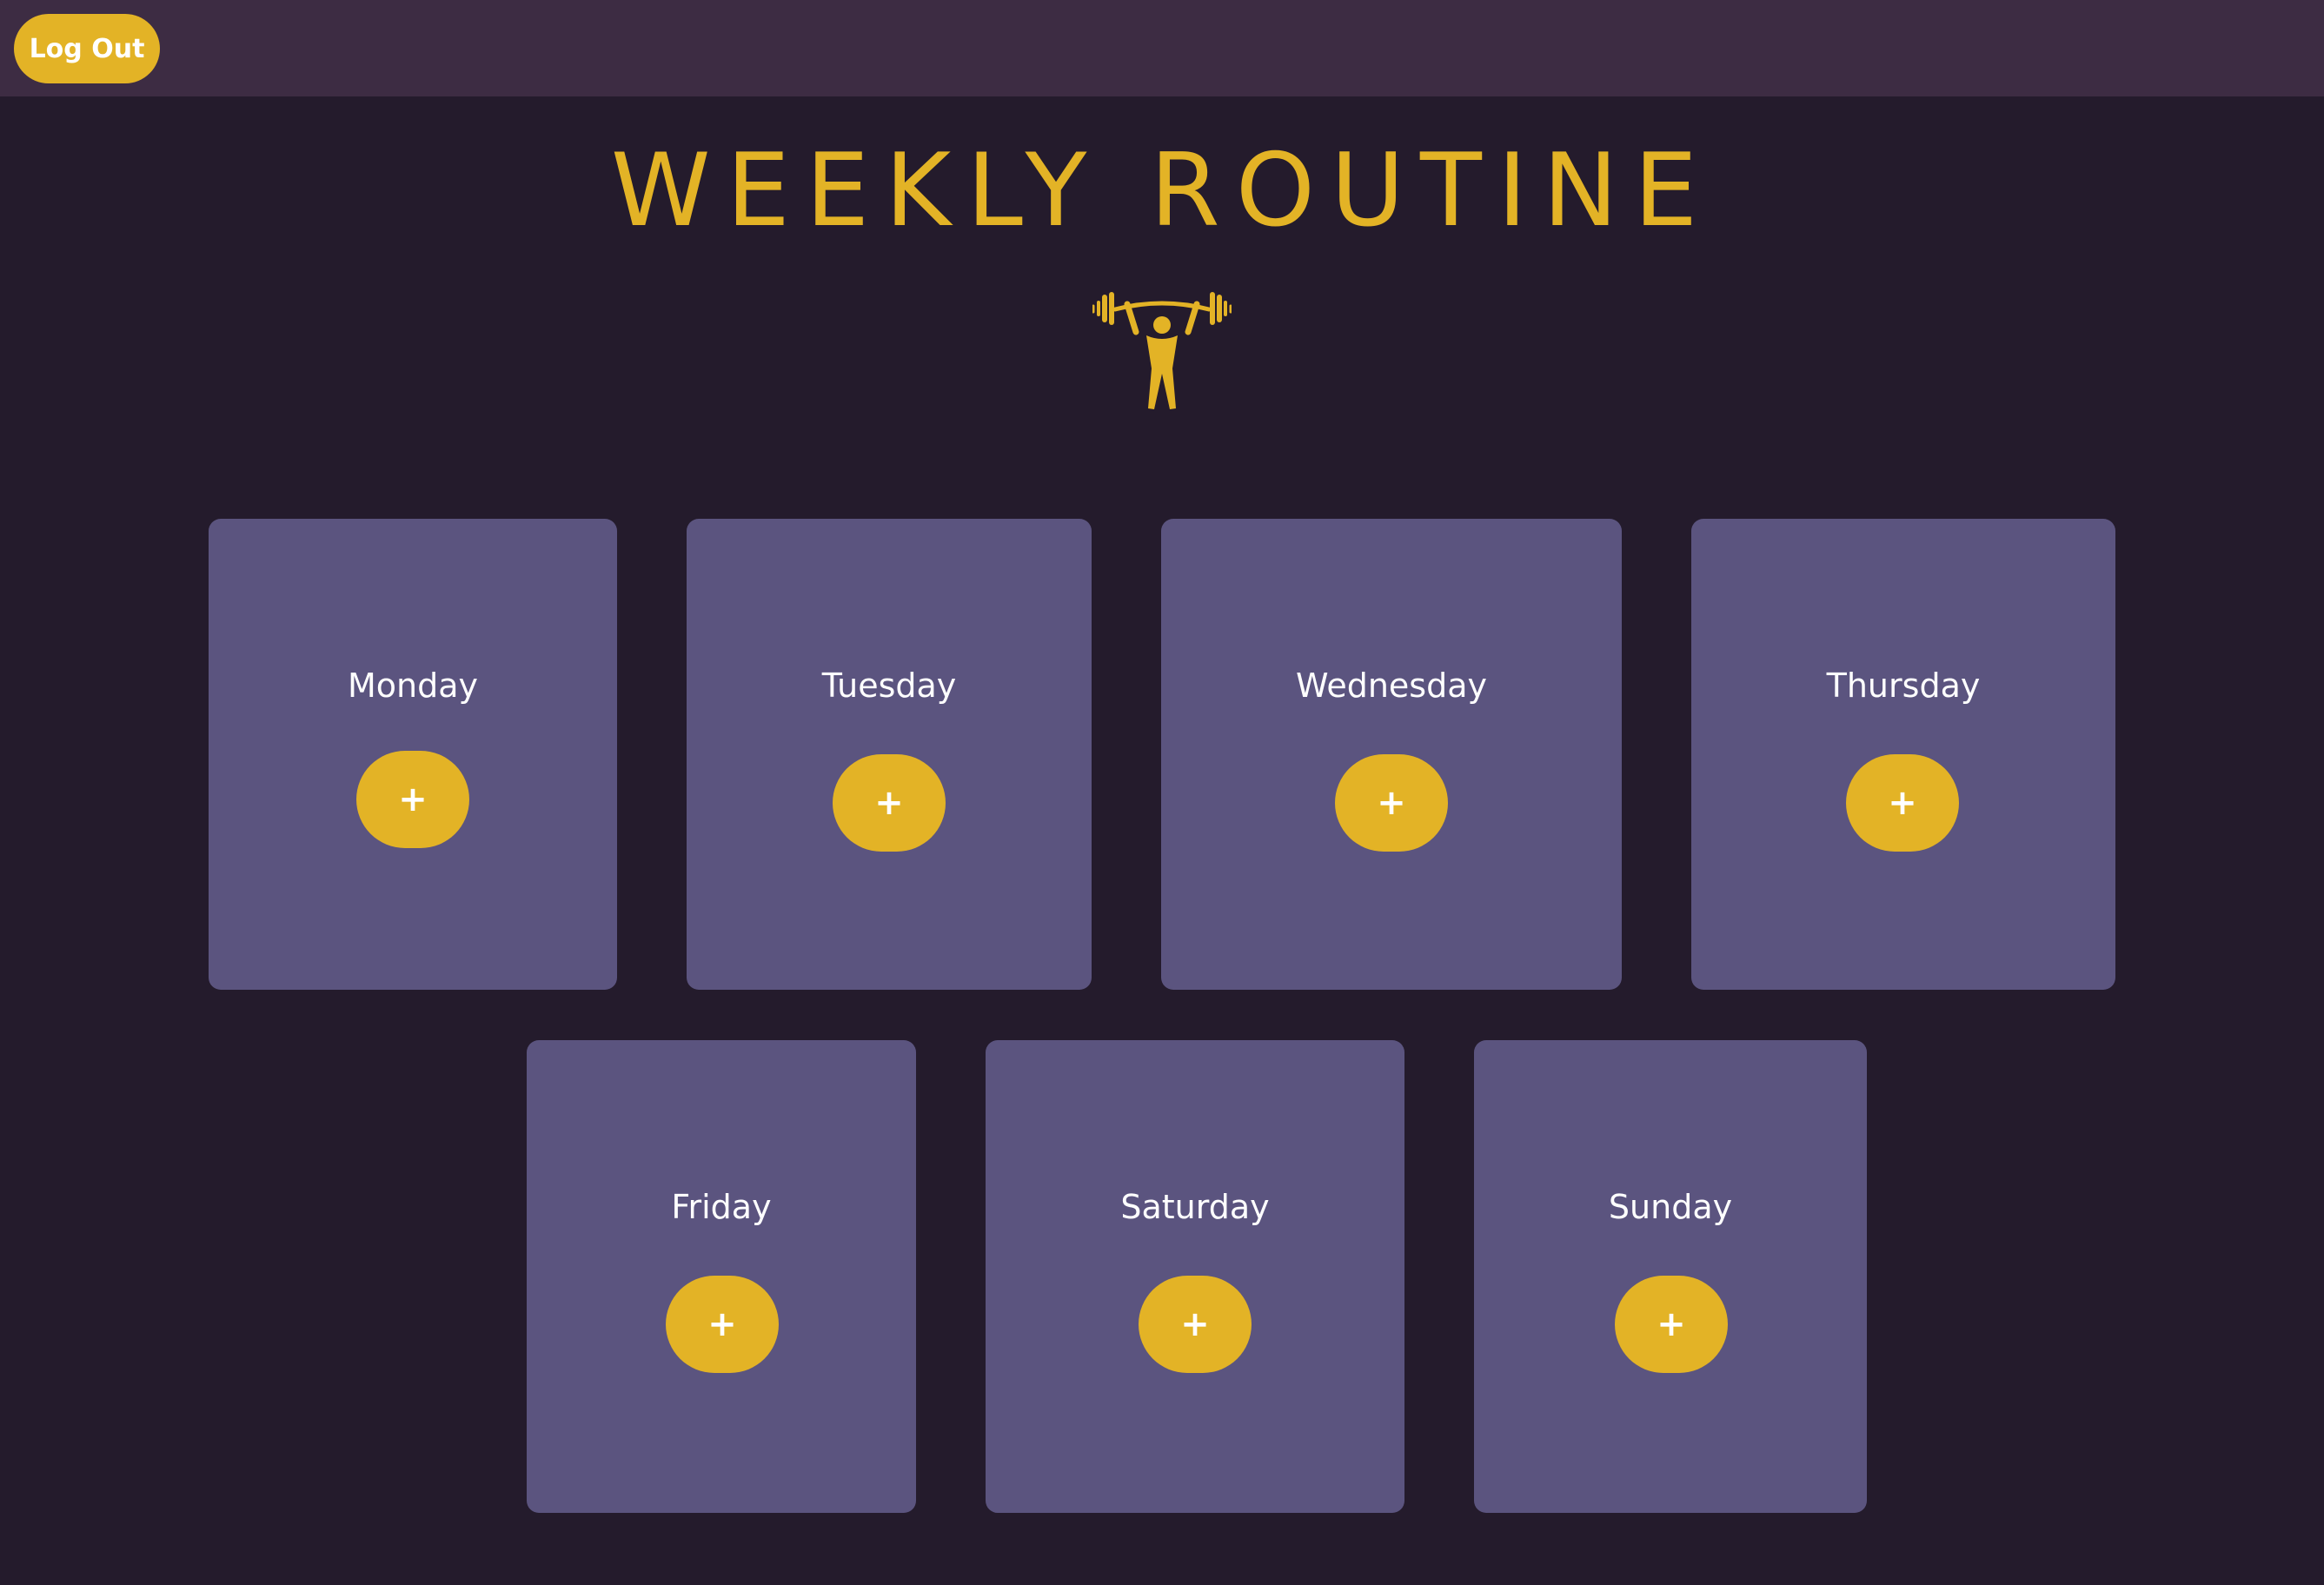  Describe the element at coordinates (1162, 350) in the screenshot. I see `weightlifter-icon` at that location.